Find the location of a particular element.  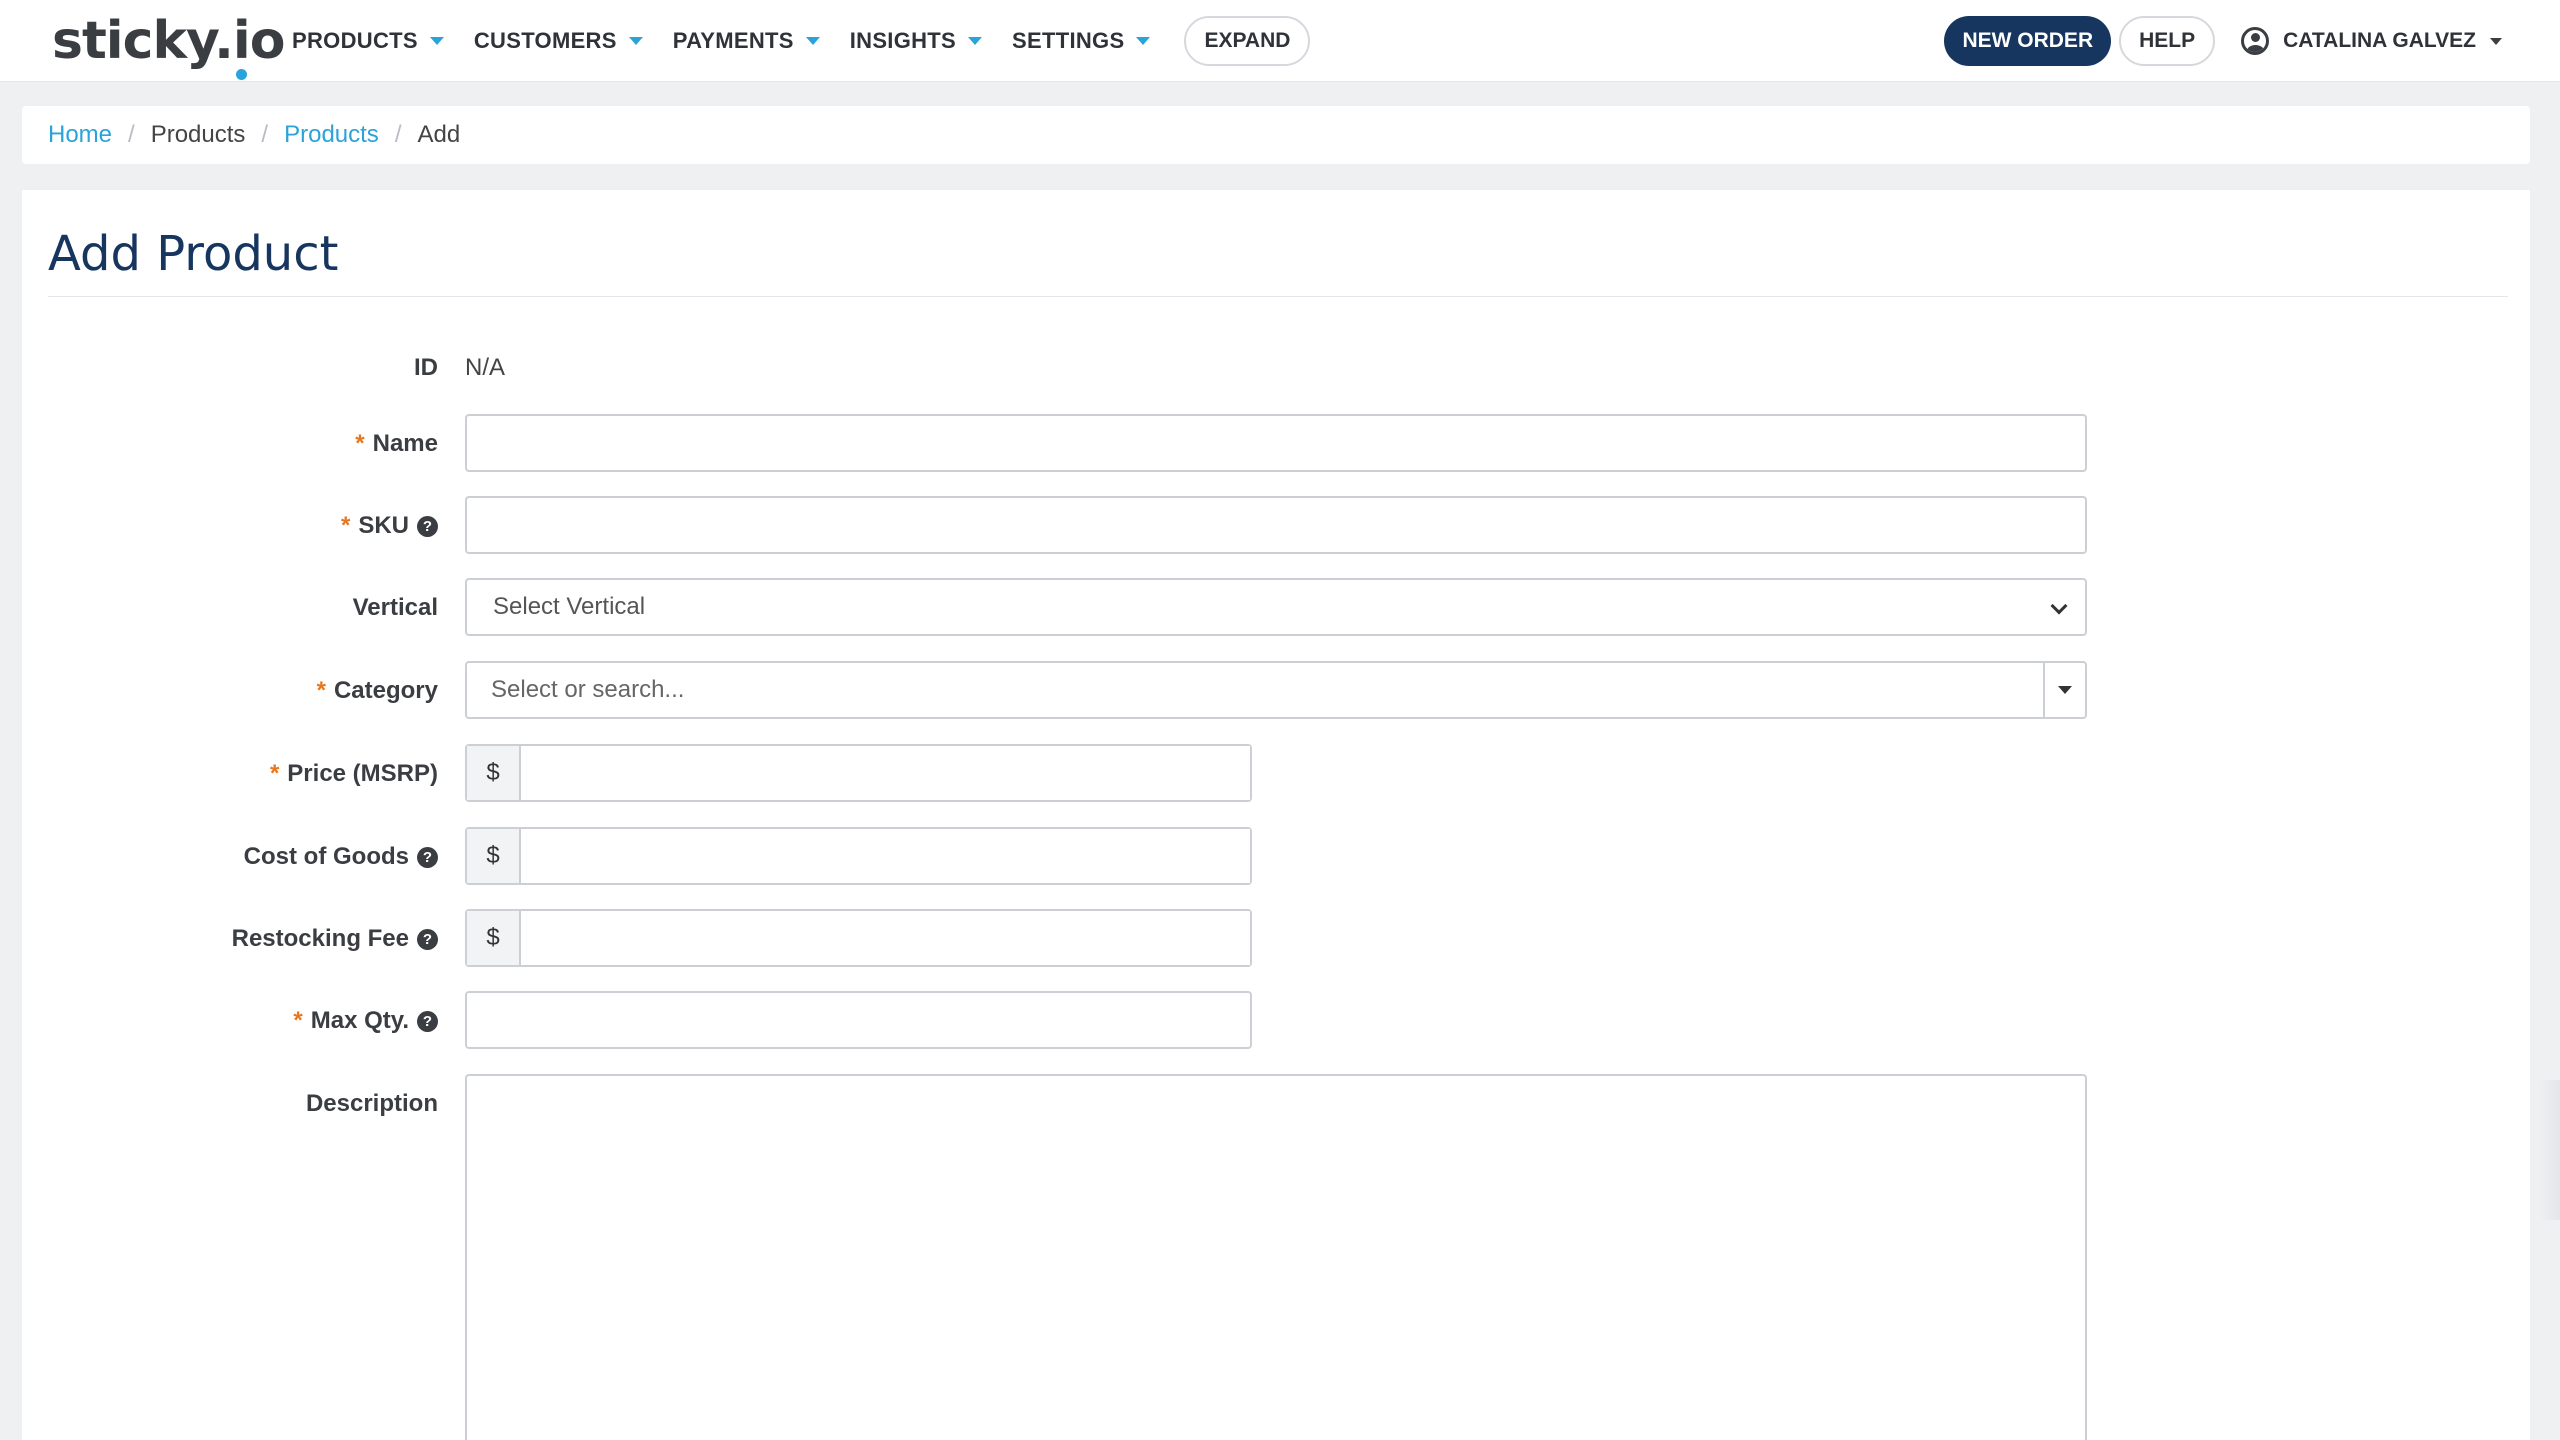

nav-products-label: PRODUCTS is located at coordinates (355, 40).